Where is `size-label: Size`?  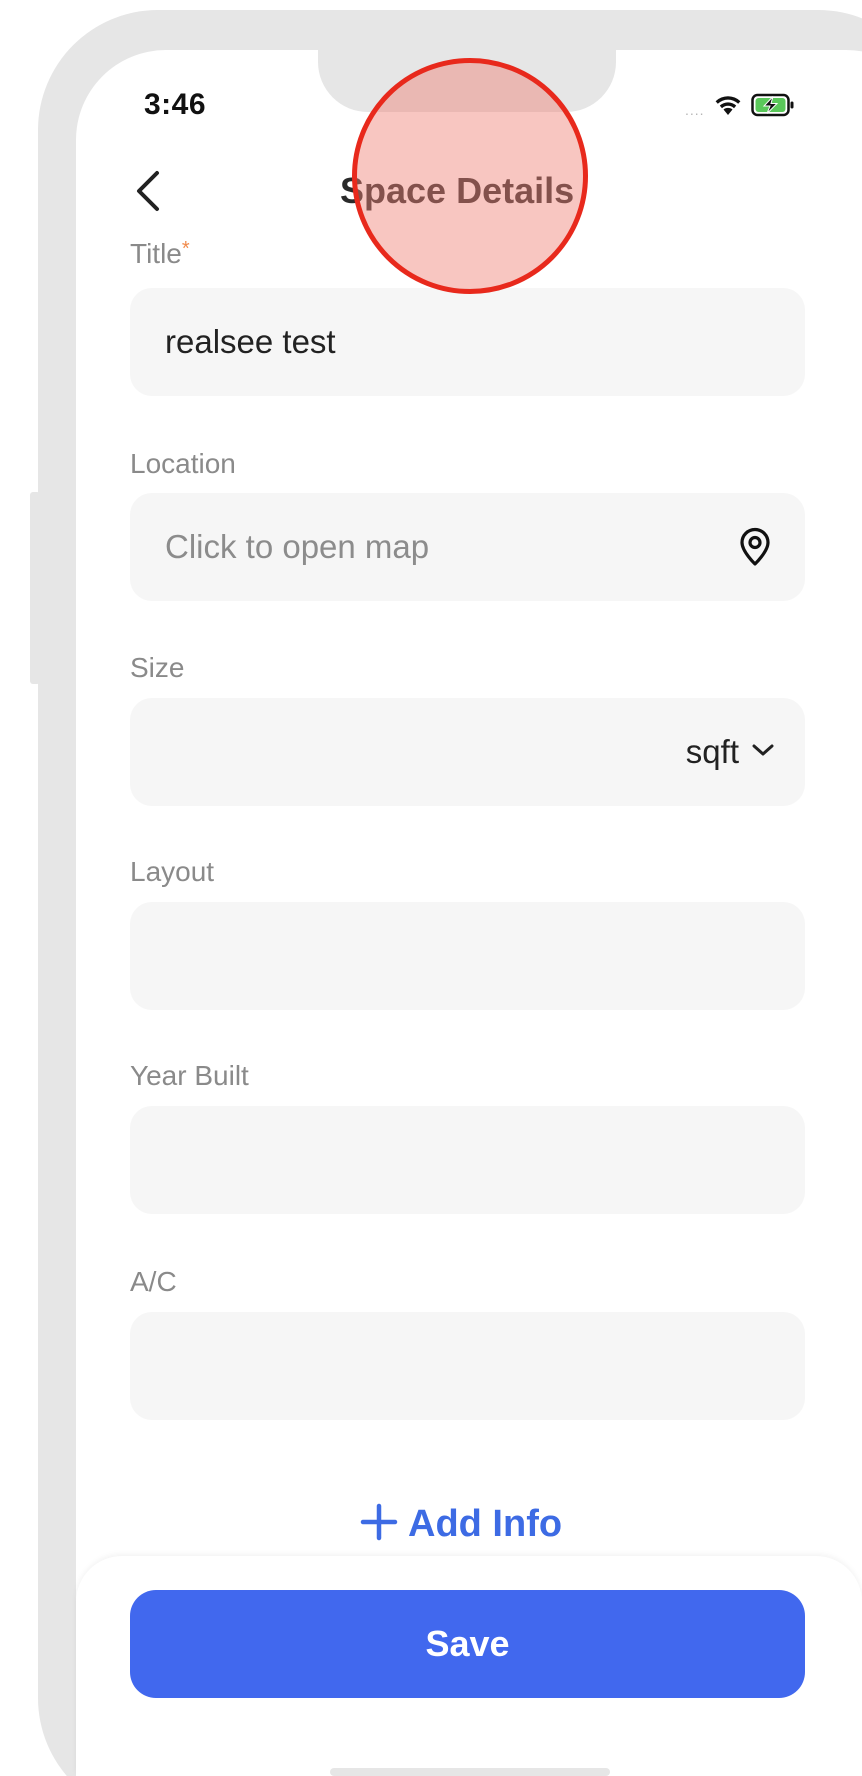 size-label: Size is located at coordinates (157, 667).